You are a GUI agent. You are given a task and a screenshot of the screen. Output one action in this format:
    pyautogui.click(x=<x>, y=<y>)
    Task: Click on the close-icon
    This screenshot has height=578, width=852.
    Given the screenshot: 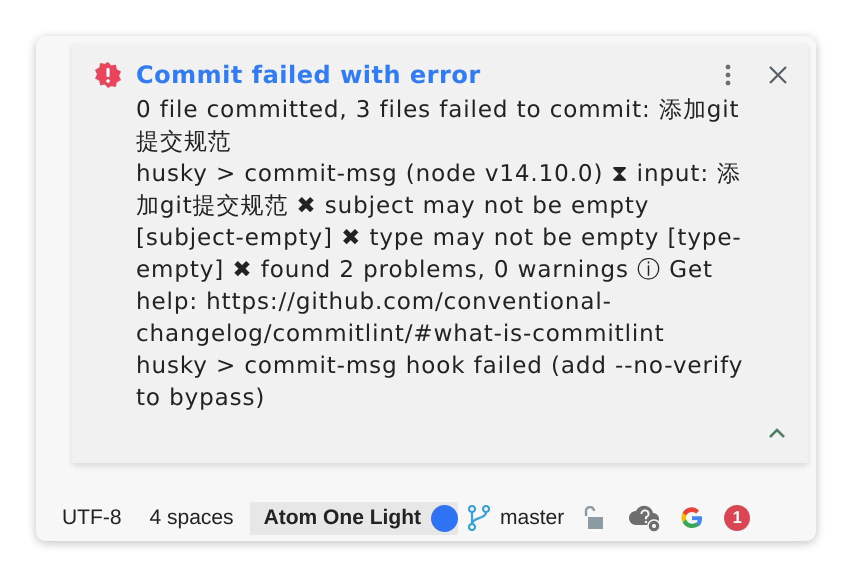 What is the action you would take?
    pyautogui.click(x=778, y=75)
    